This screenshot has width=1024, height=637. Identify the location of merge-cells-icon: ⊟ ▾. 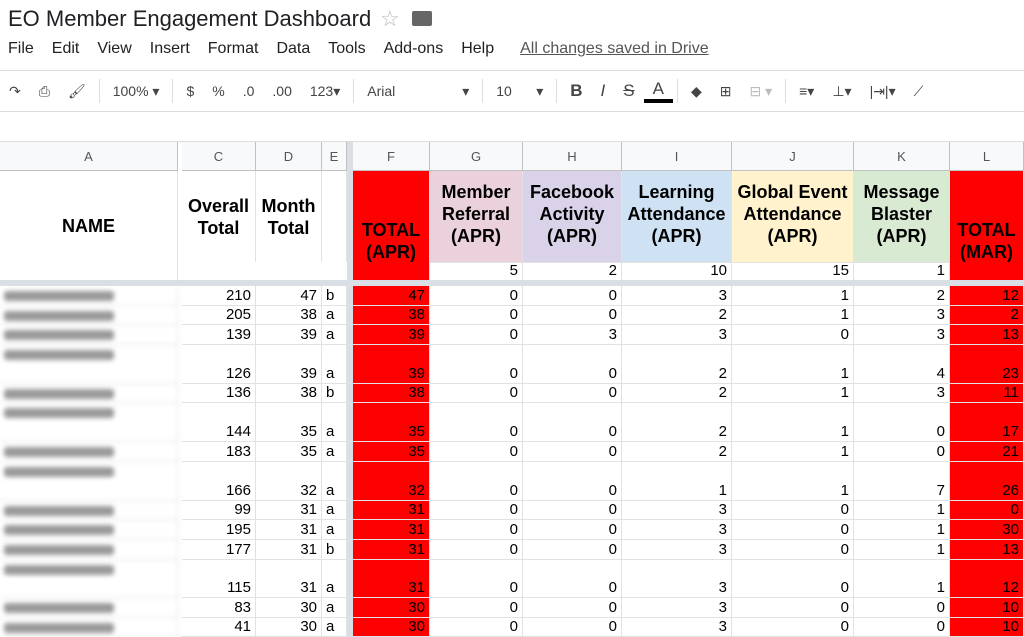
(760, 91).